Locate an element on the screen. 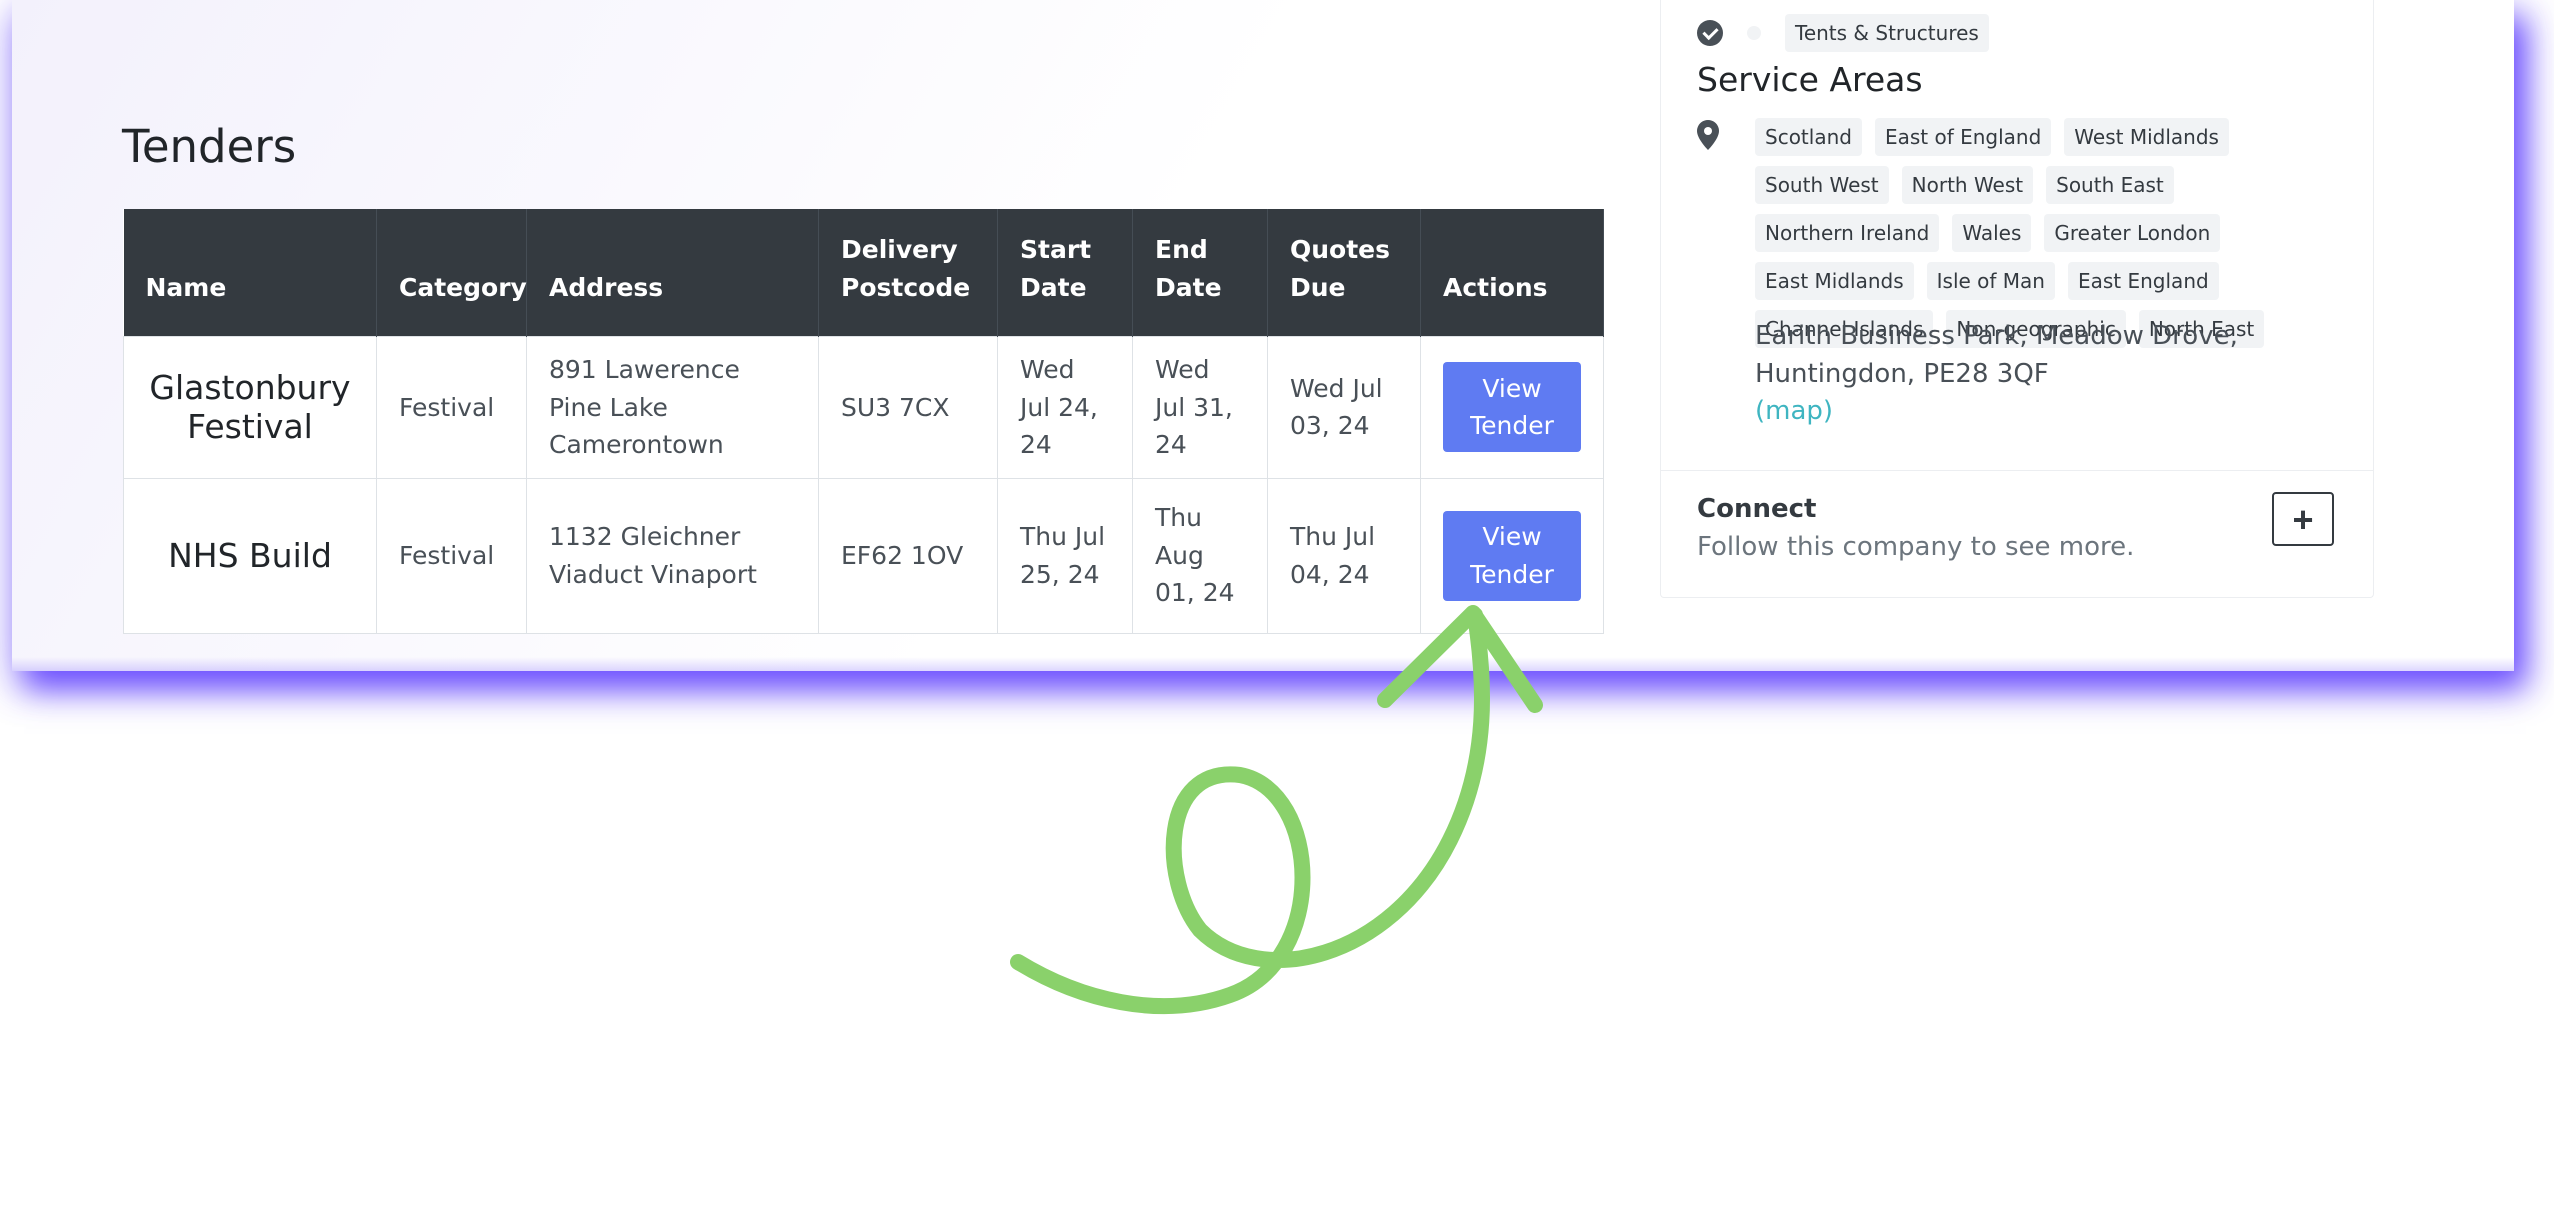  arrow-annotation is located at coordinates (1276, 810).